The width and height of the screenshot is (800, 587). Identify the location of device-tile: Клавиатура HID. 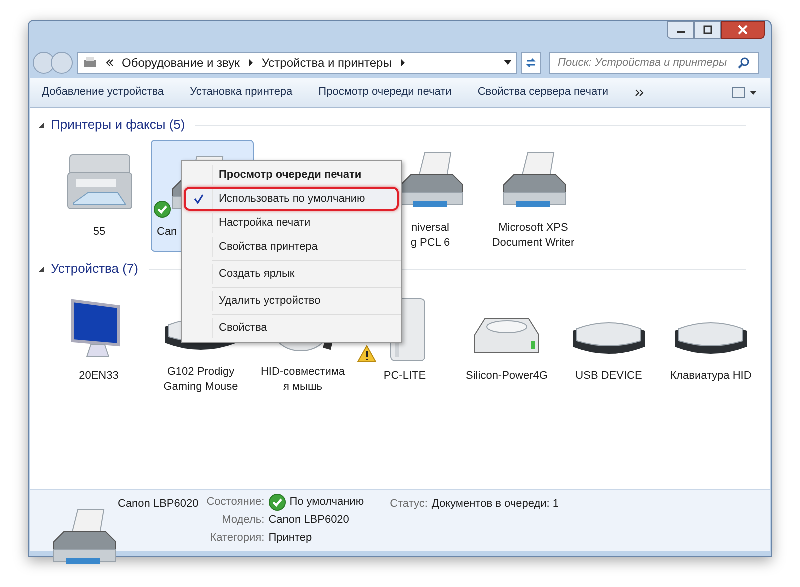
(711, 340).